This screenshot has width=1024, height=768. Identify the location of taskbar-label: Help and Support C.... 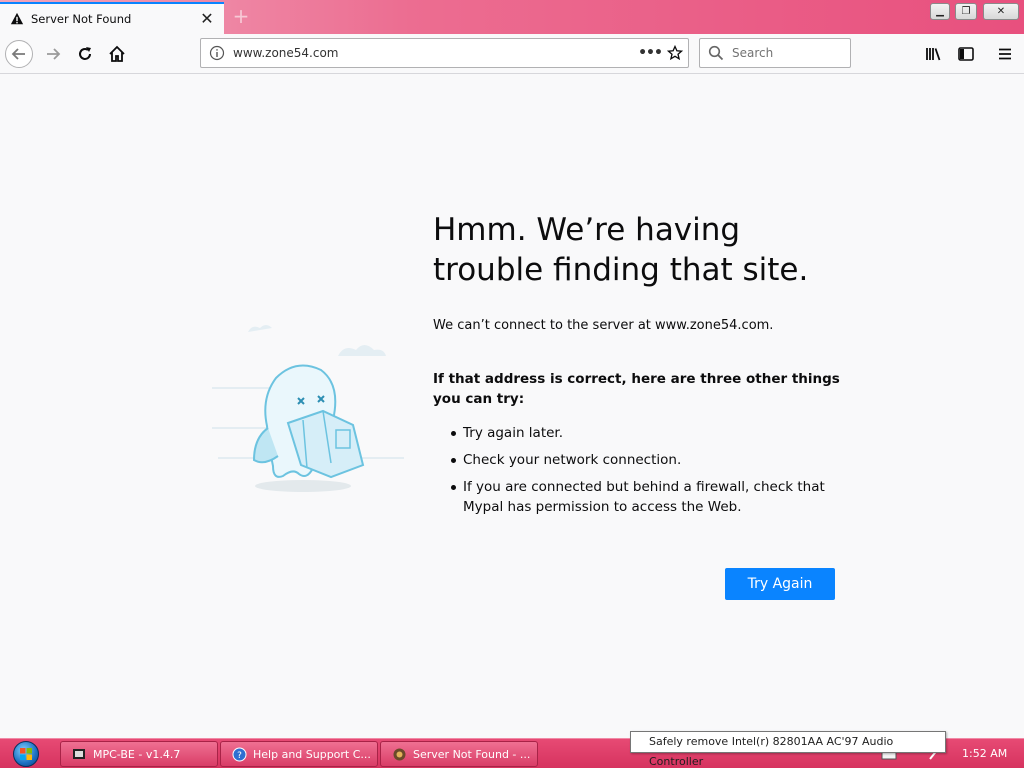
(312, 754).